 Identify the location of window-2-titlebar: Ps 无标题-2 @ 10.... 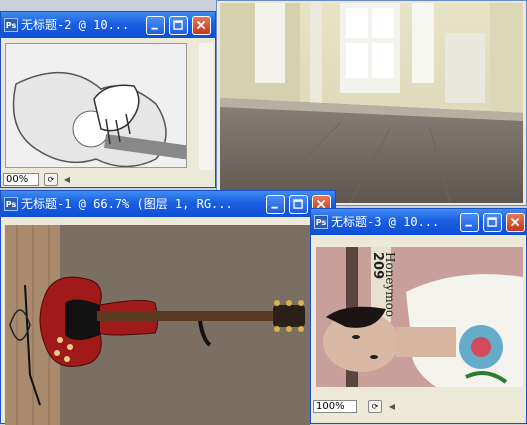
(108, 25).